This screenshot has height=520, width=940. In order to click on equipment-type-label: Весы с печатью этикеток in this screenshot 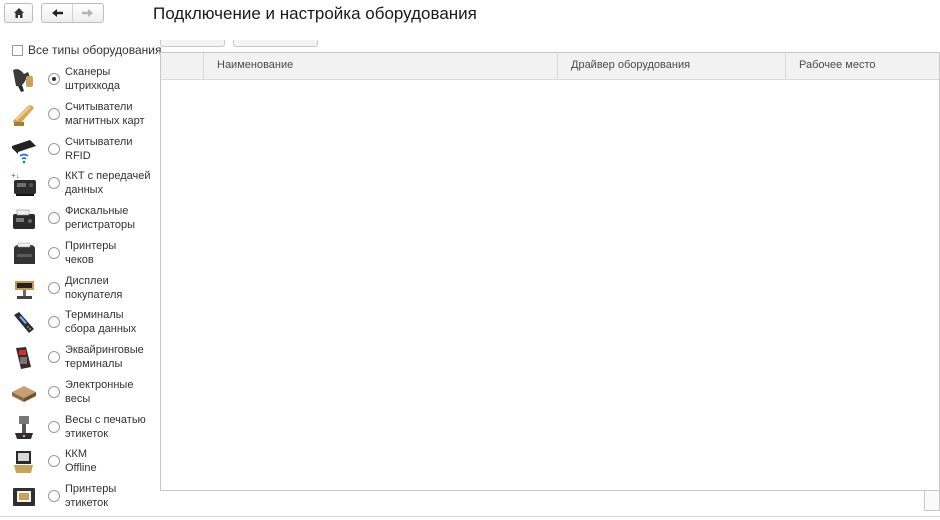, I will do `click(111, 427)`.